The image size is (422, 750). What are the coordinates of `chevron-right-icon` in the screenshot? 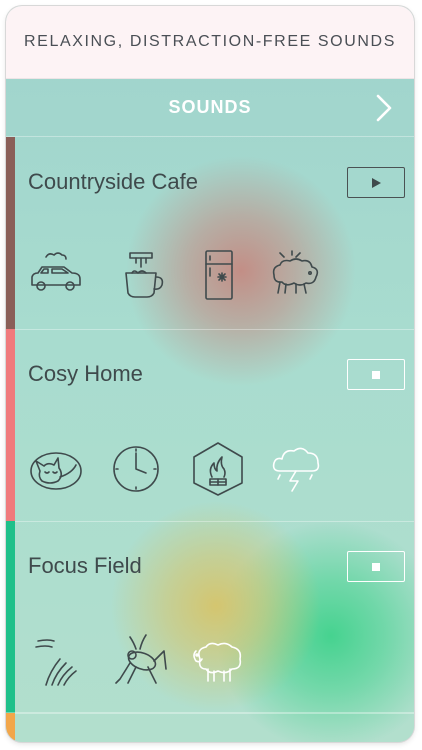 It's located at (384, 108).